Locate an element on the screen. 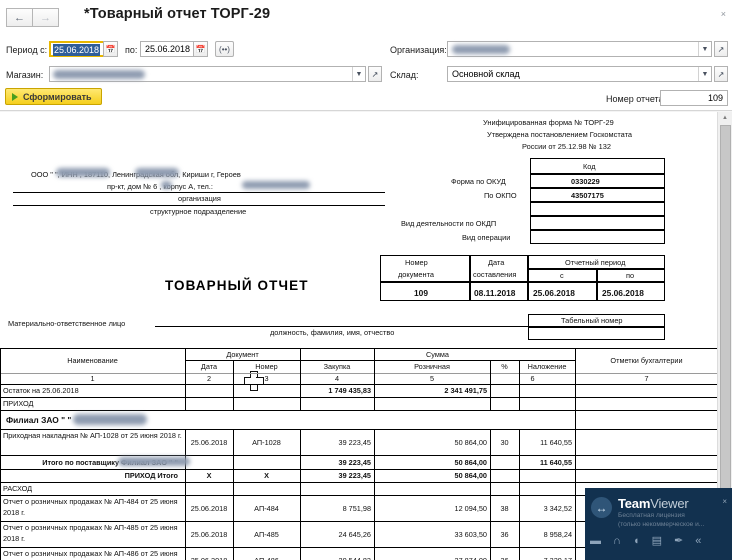 The height and width of the screenshot is (560, 732). navigation-buttons: ← → is located at coordinates (32, 17).